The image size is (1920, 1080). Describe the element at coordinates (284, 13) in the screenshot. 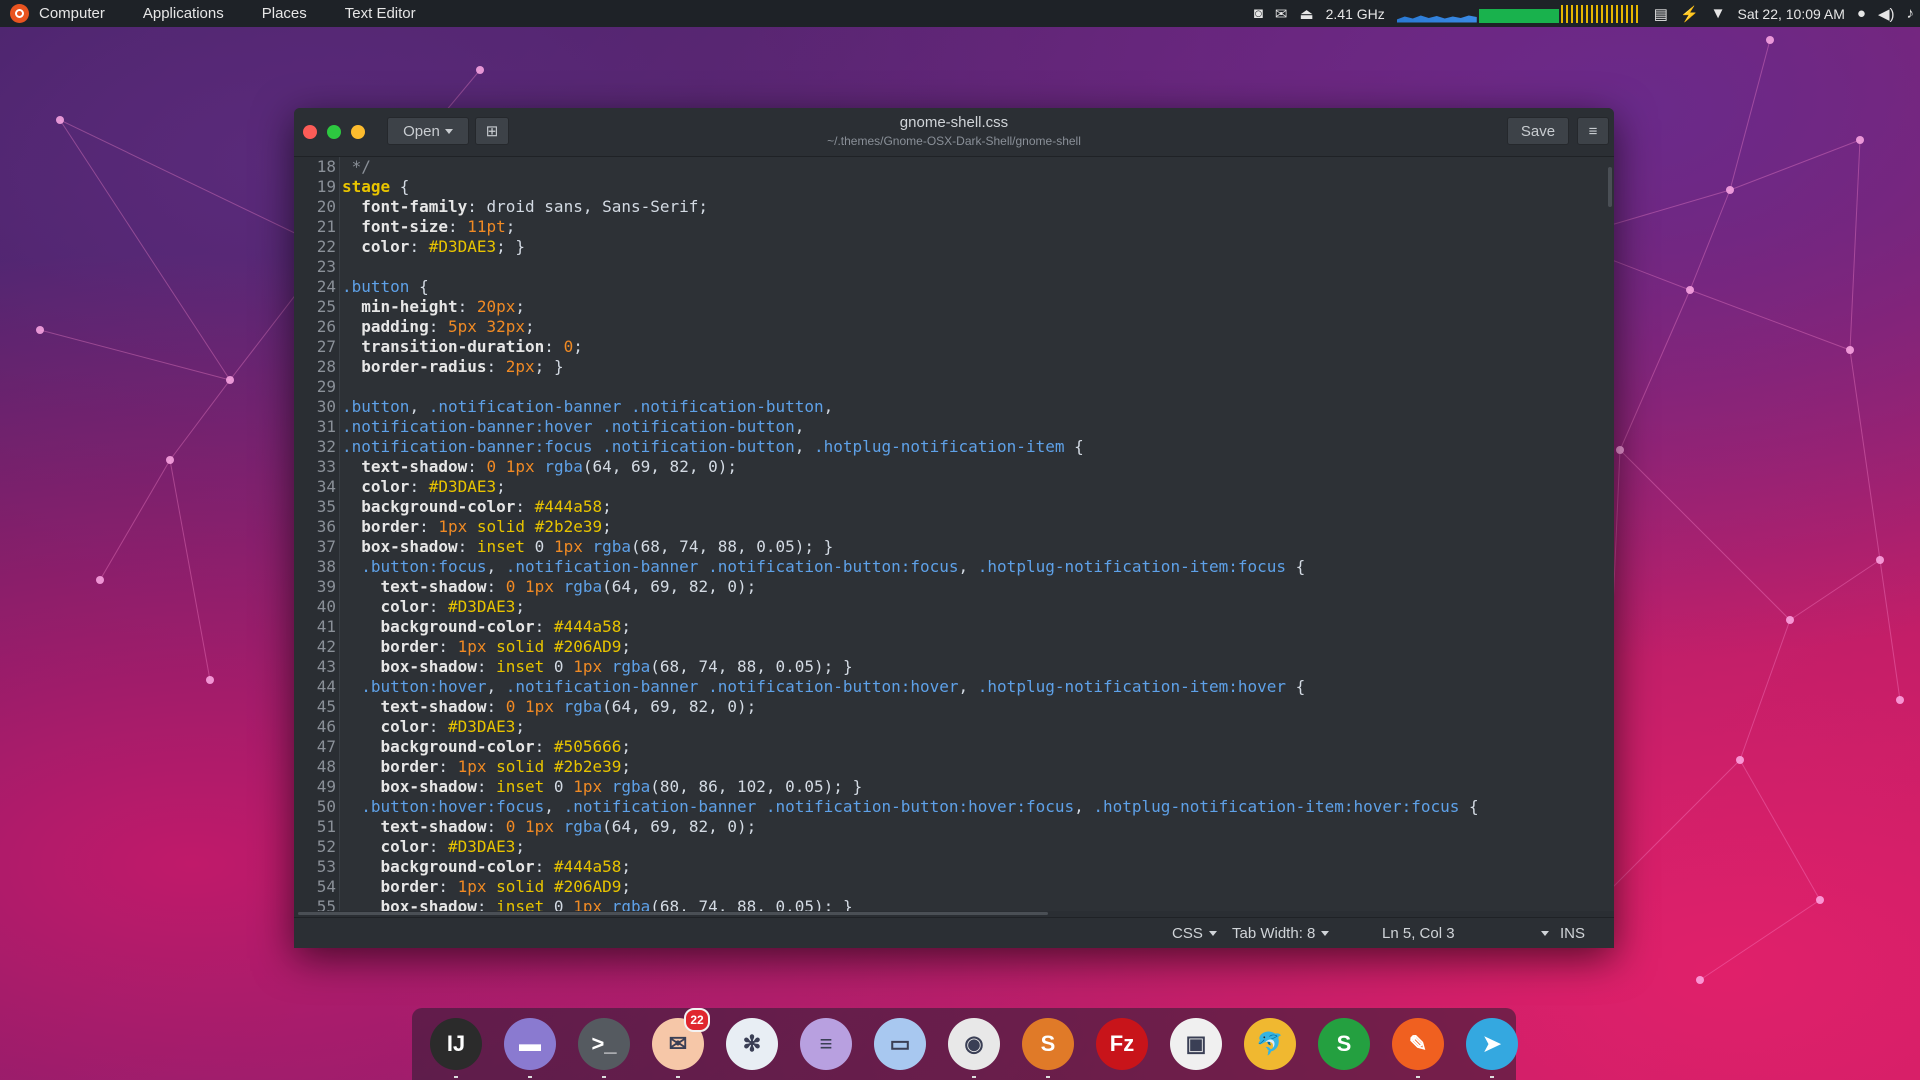

I see `menu-places: Places` at that location.